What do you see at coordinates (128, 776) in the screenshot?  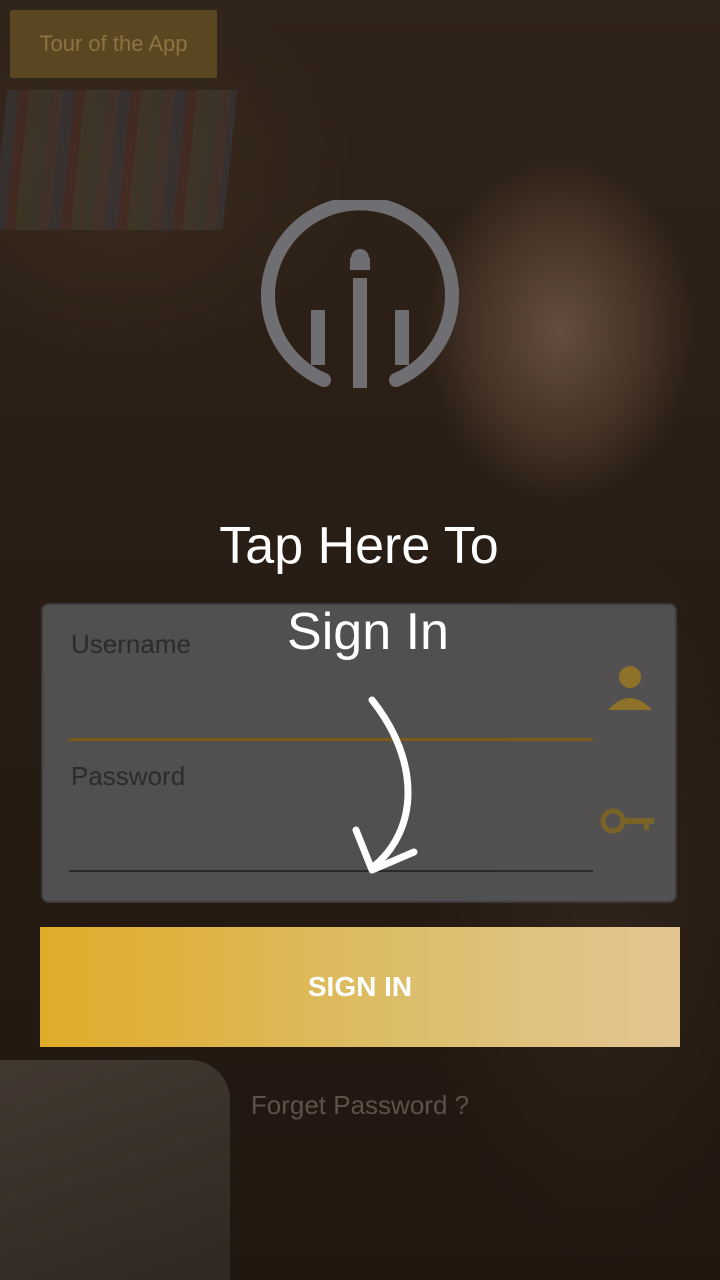 I see `password-label: Password` at bounding box center [128, 776].